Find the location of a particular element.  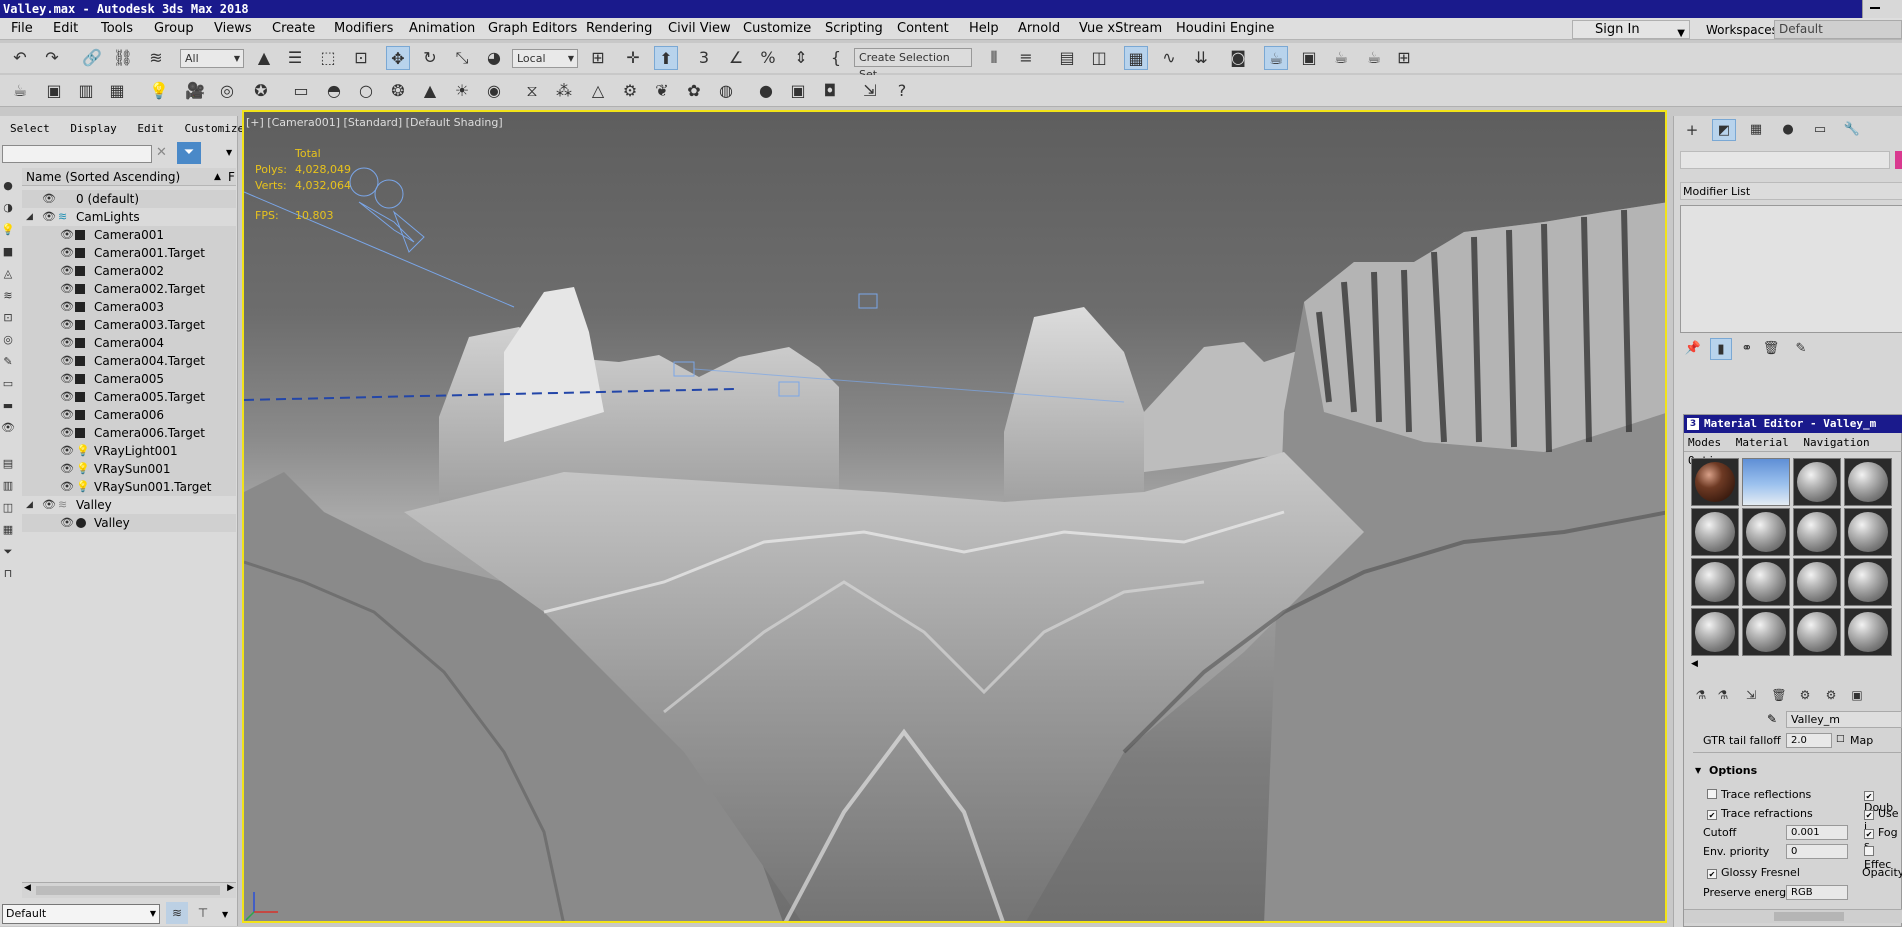

material-sphere-icon: ● is located at coordinates (766, 91).